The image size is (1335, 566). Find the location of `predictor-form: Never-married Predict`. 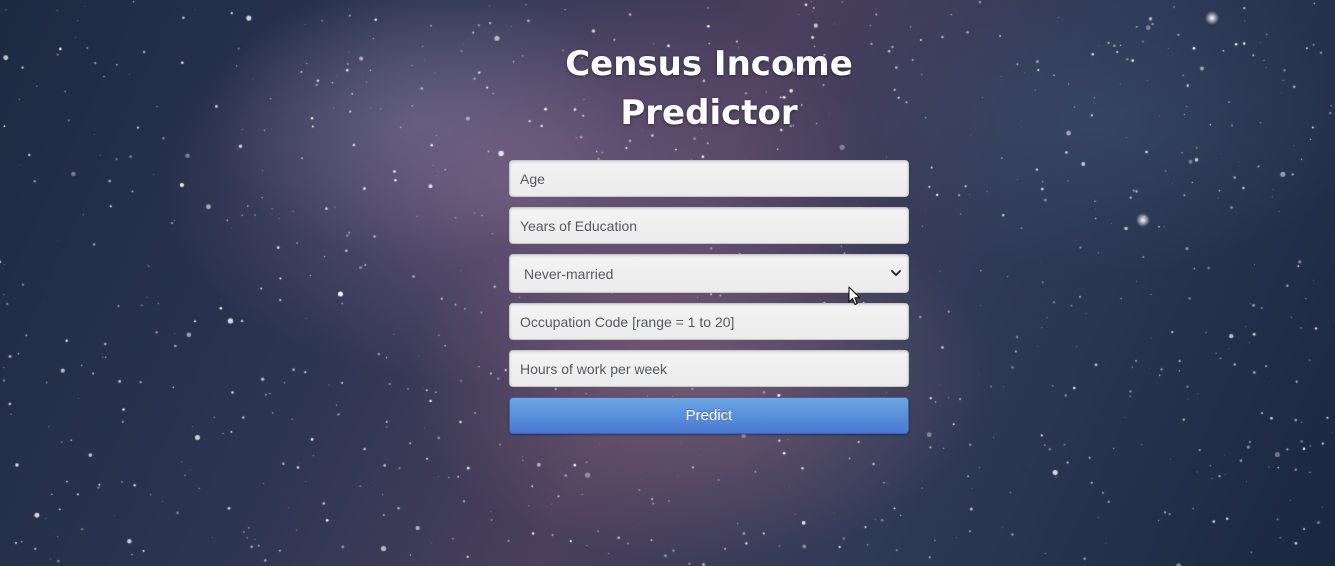

predictor-form: Never-married Predict is located at coordinates (709, 297).